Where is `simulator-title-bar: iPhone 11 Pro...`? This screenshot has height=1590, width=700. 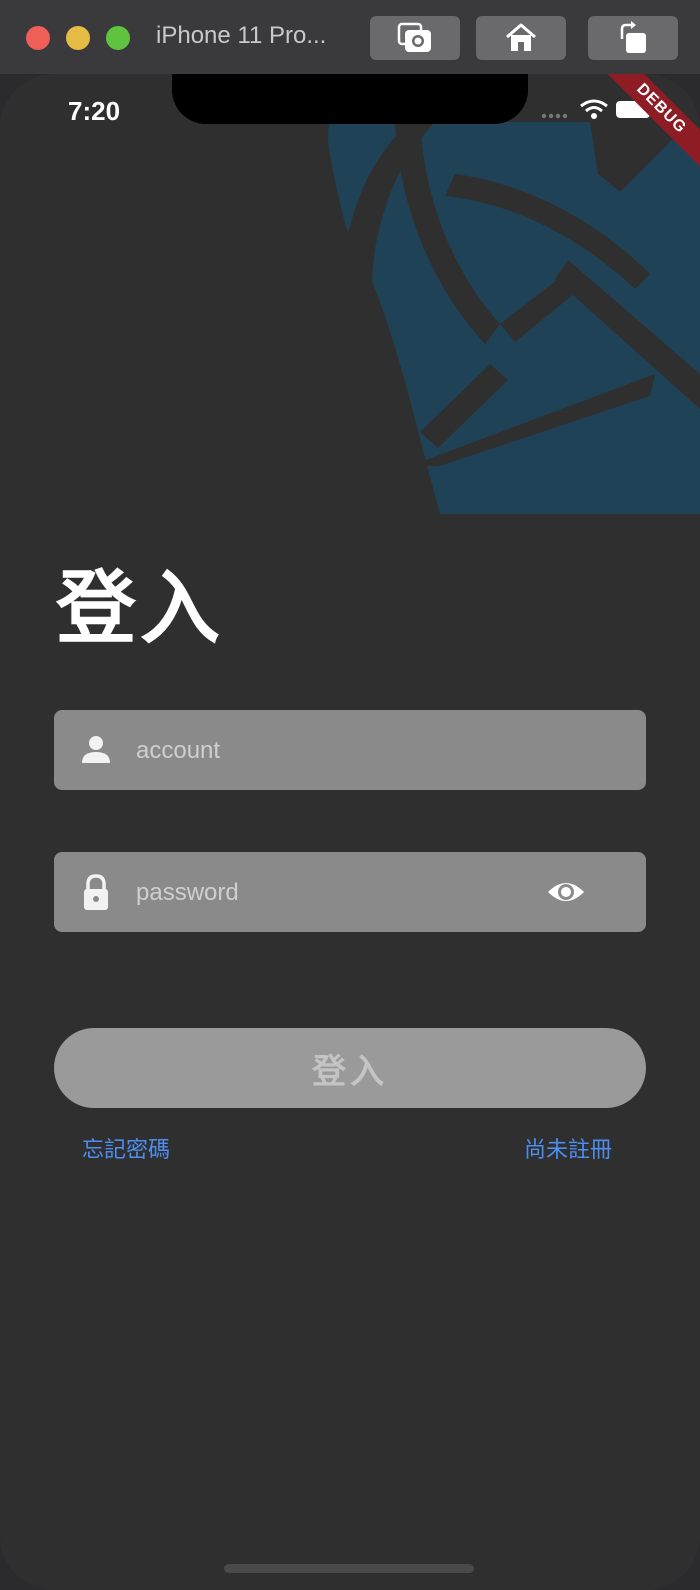
simulator-title-bar: iPhone 11 Pro... is located at coordinates (350, 37).